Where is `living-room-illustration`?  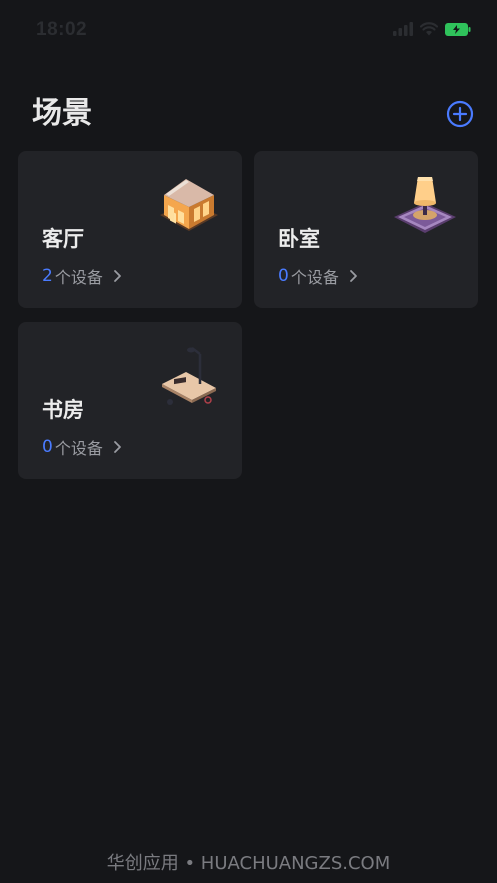
living-room-illustration is located at coordinates (189, 205).